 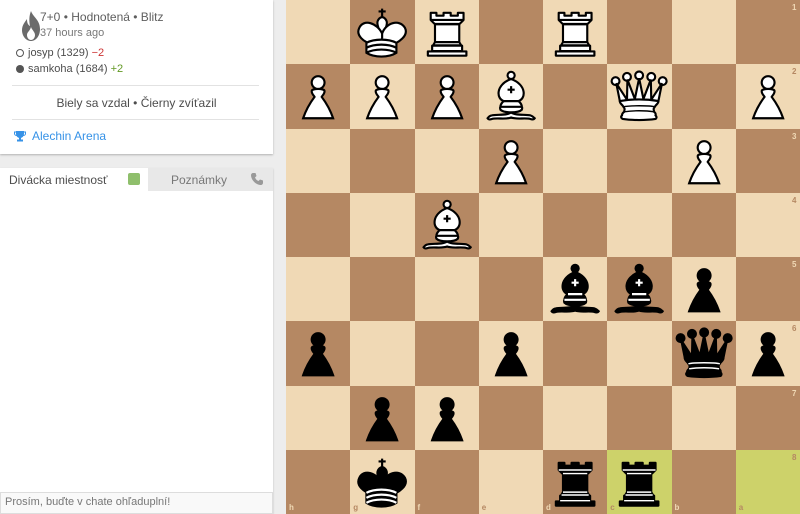 What do you see at coordinates (136, 103) in the screenshot?
I see `game-status: Biely sa vzdal • Čierny zvíťazil` at bounding box center [136, 103].